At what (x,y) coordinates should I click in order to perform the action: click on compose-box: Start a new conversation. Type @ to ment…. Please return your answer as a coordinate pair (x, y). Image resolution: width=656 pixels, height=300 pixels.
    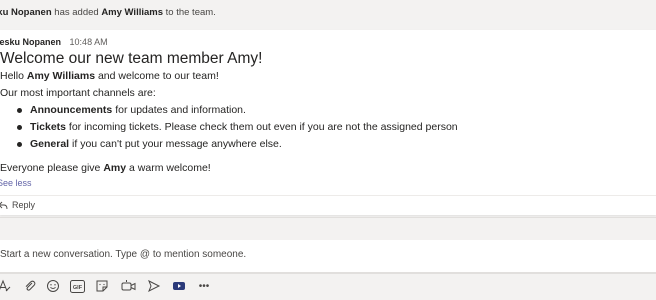
    Looking at the image, I should click on (328, 257).